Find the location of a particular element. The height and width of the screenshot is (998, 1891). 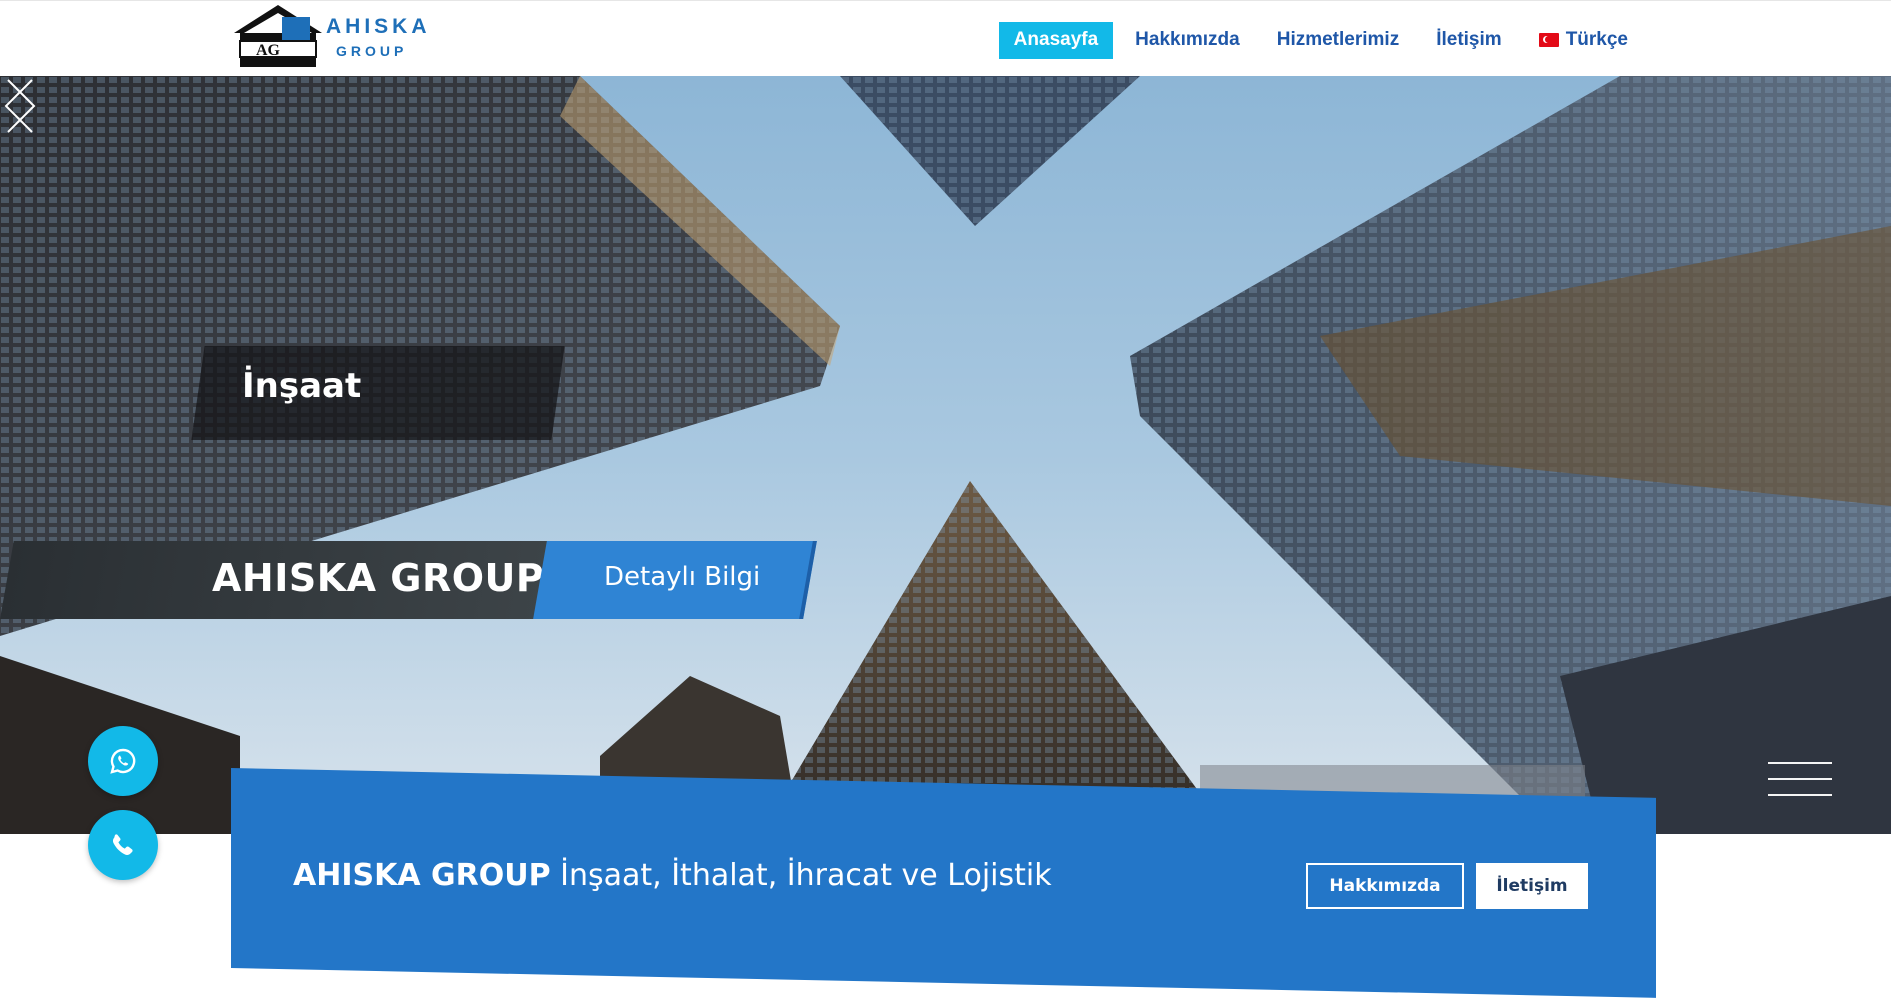

menu-lines-icon is located at coordinates (1800, 782).